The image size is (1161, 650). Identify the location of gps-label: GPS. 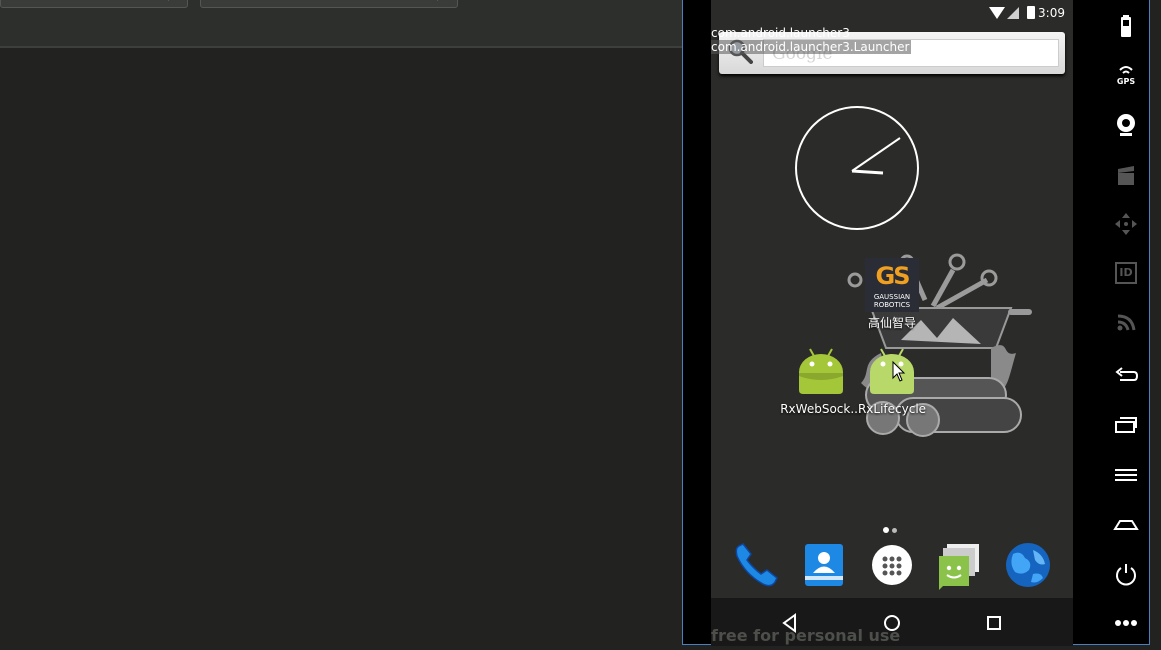
(1126, 81).